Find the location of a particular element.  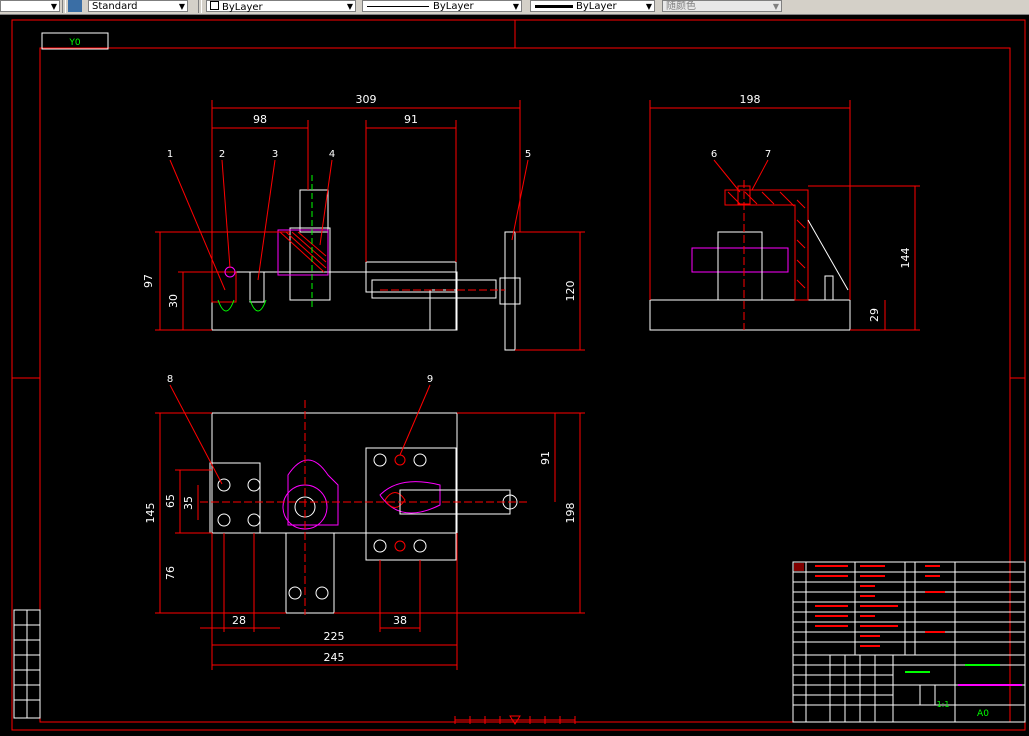

viewport-tag: Y0 is located at coordinates (74, 43).